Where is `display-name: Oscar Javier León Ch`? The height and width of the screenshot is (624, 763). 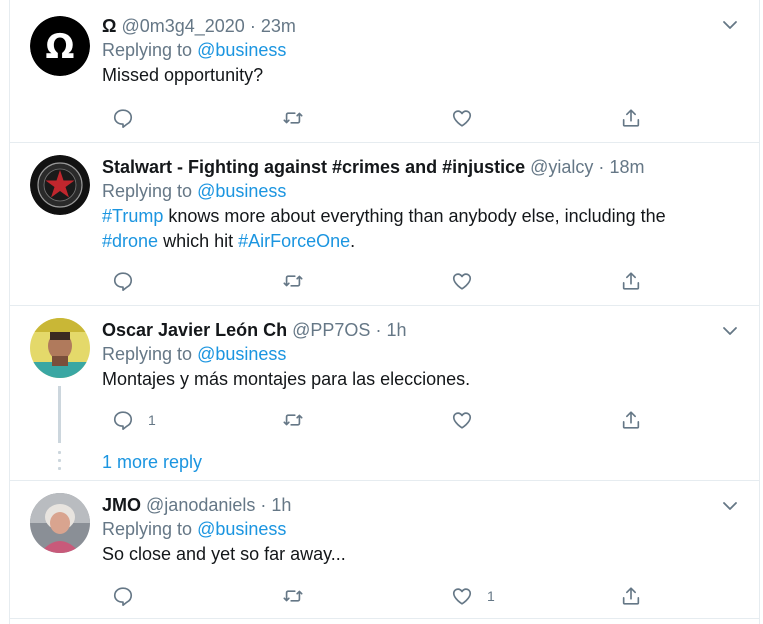
display-name: Oscar Javier León Ch is located at coordinates (194, 330).